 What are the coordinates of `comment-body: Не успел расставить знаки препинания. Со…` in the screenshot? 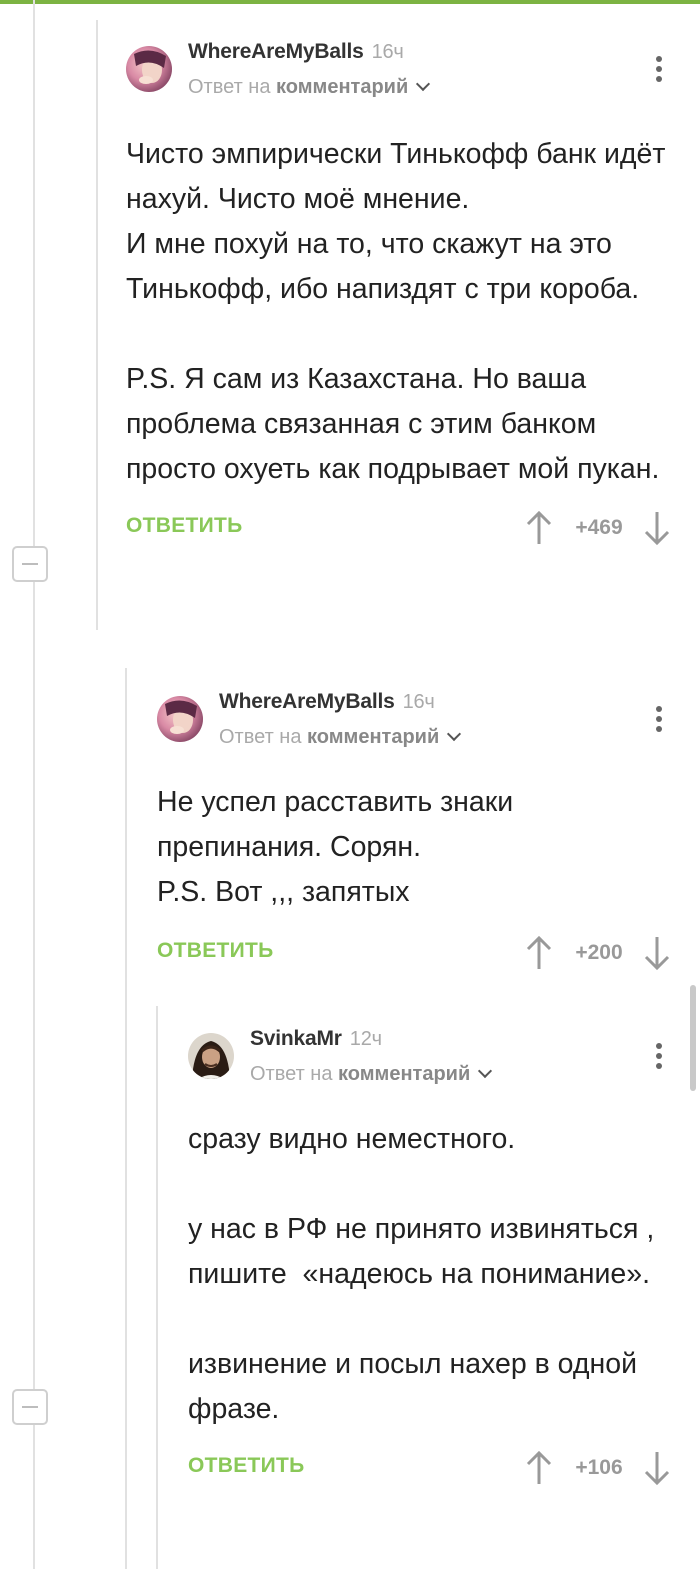 It's located at (415, 847).